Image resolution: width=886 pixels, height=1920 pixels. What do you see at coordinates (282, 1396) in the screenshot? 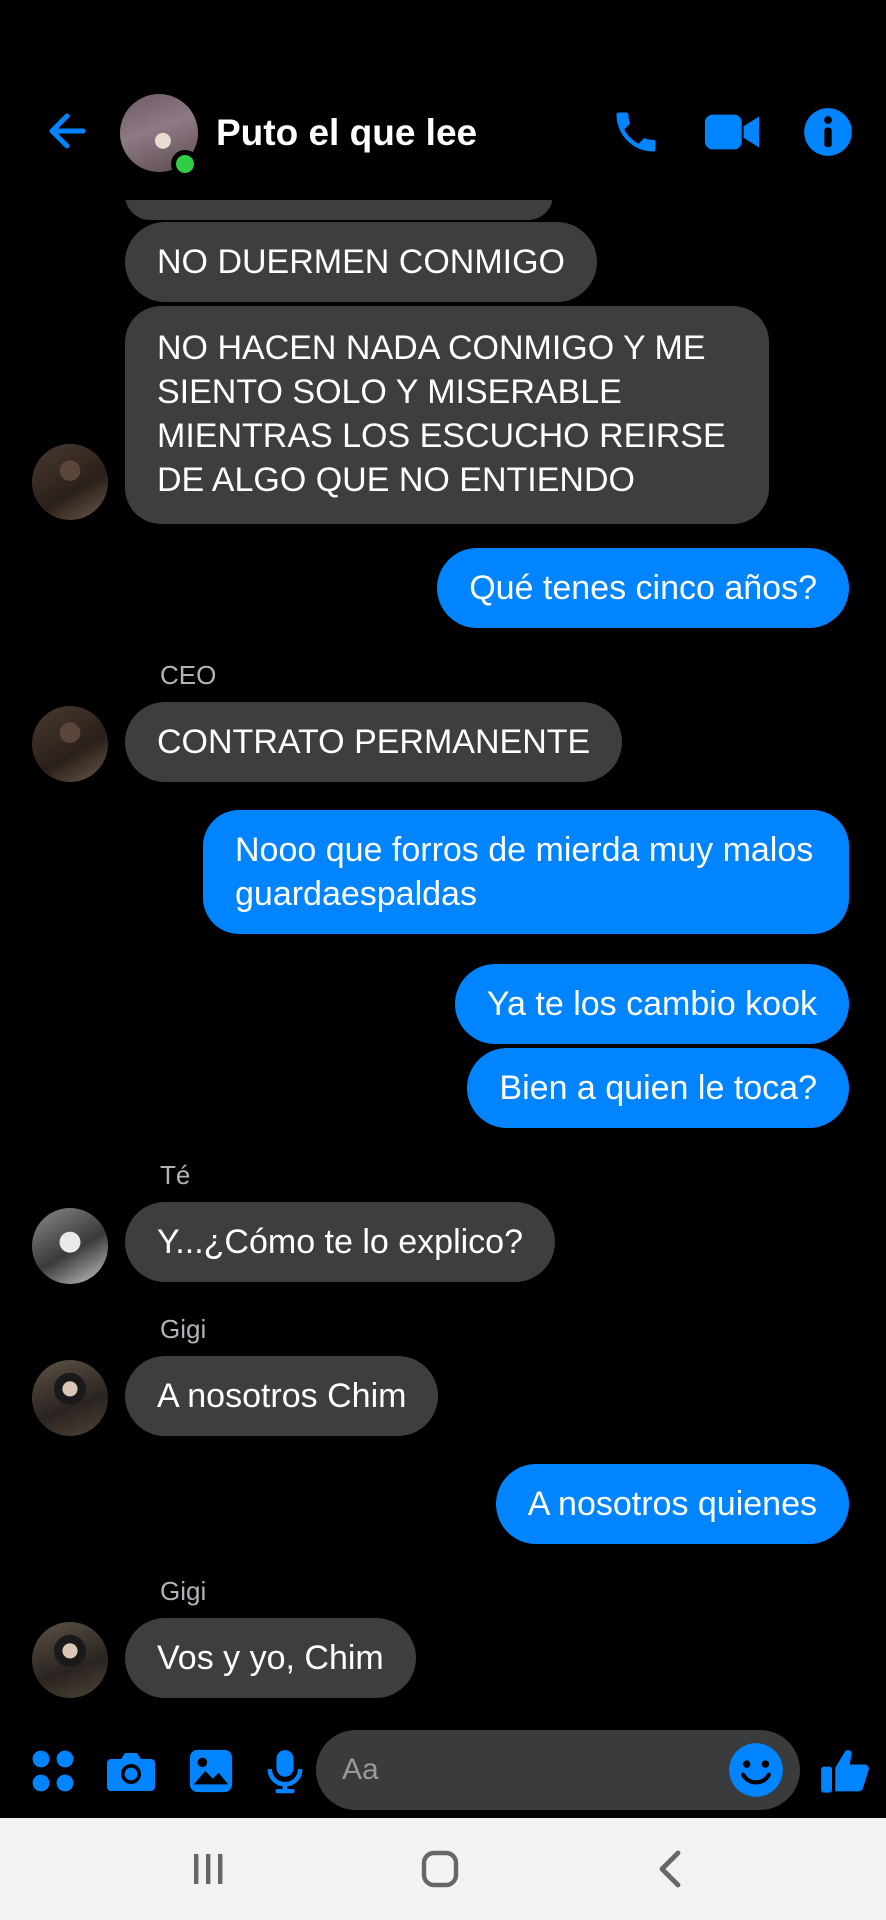
I see `message-bubble: A nosotros Chim` at bounding box center [282, 1396].